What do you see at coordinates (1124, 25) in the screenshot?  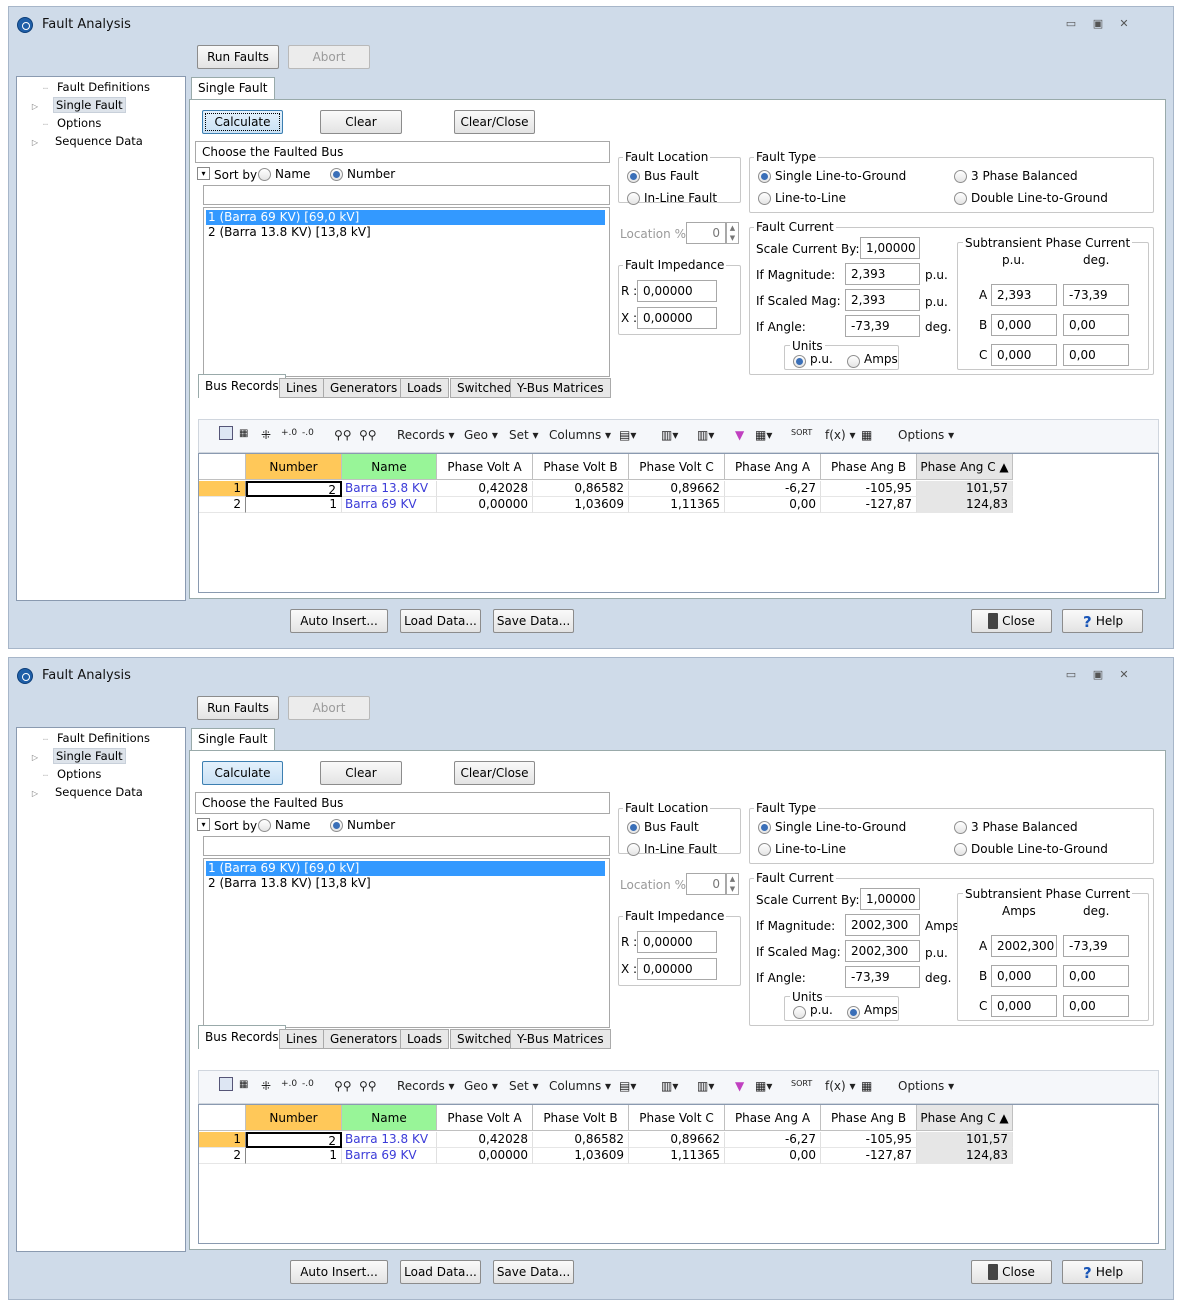 I see `close-window-icon: ✕` at bounding box center [1124, 25].